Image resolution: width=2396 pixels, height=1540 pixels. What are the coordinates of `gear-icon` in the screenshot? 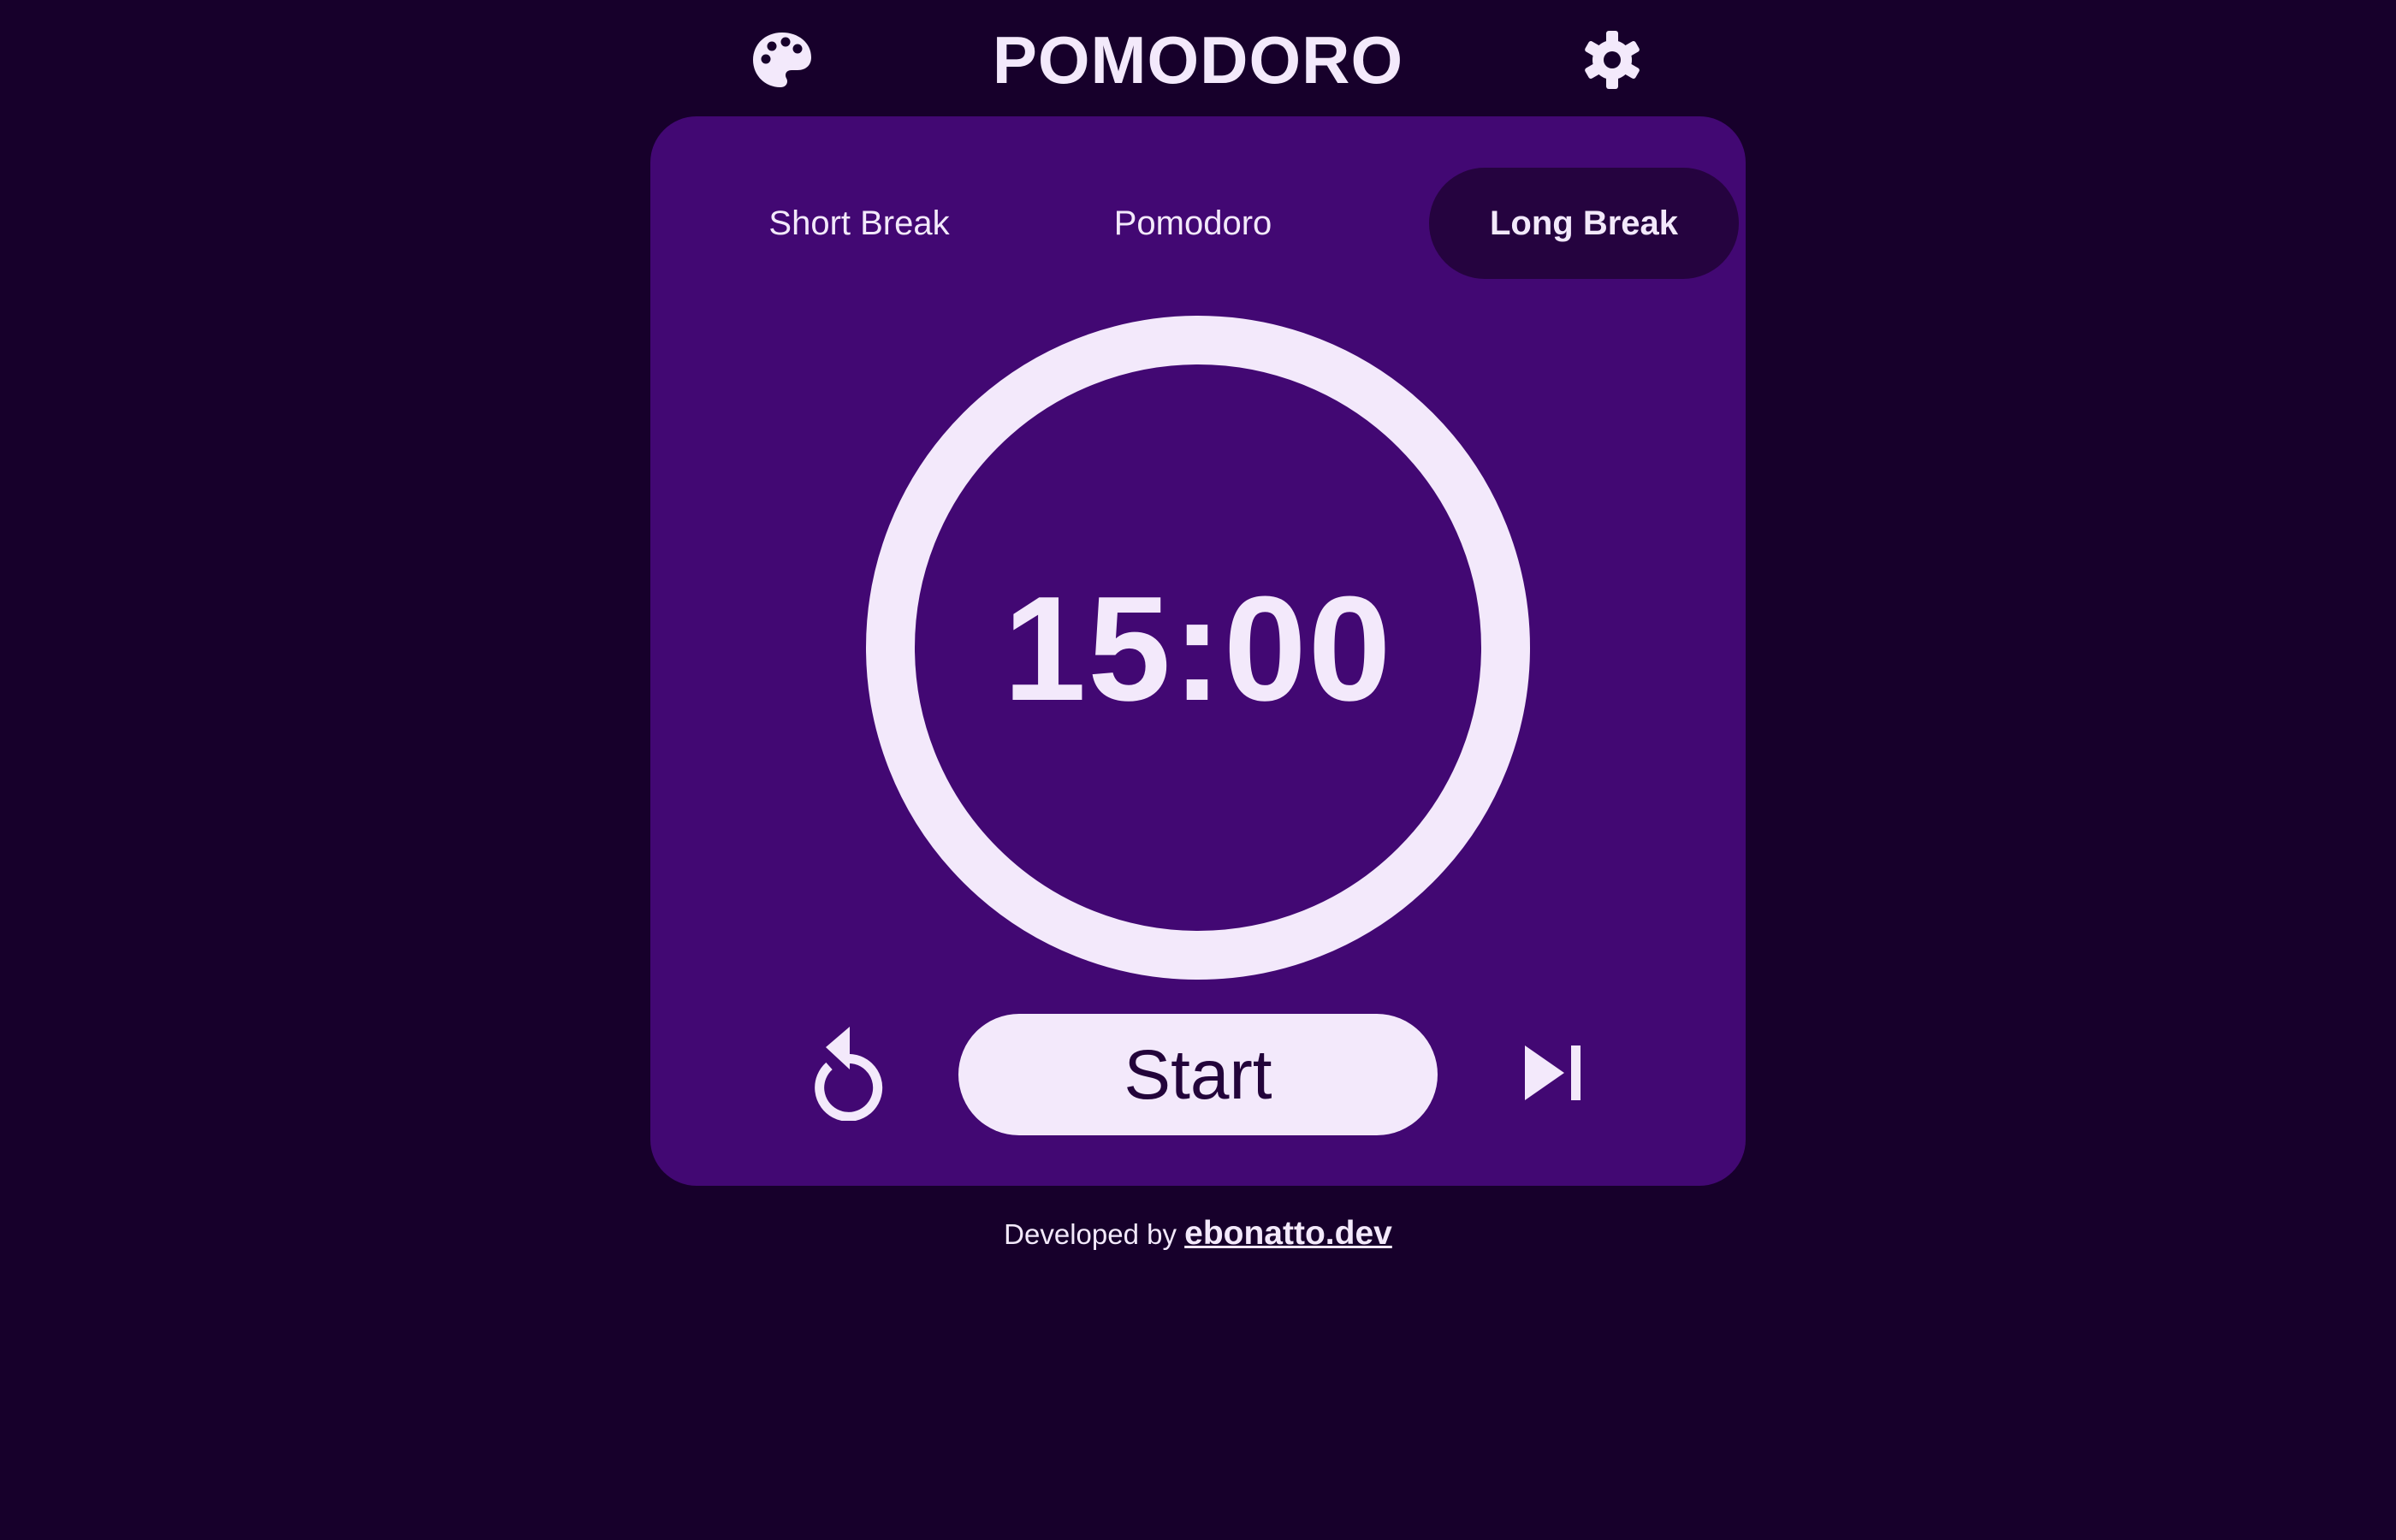 It's located at (1612, 60).